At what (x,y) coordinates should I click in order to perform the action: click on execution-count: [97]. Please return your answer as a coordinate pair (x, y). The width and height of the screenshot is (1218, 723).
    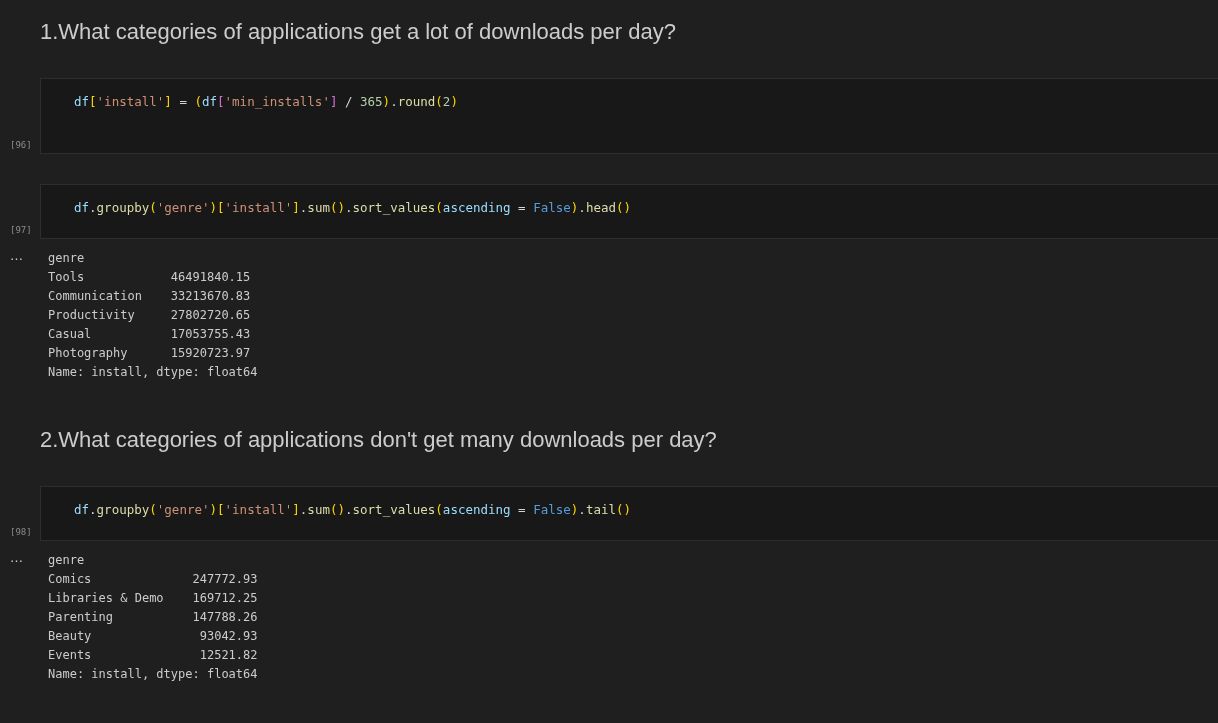
    Looking at the image, I should click on (21, 231).